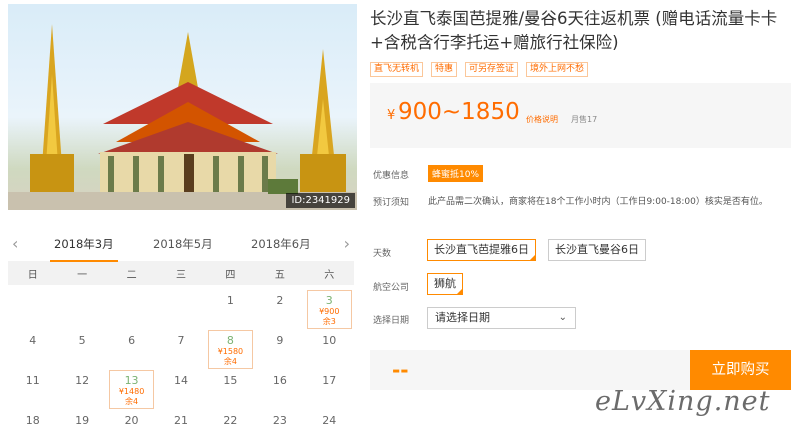 The image size is (800, 438). What do you see at coordinates (382, 254) in the screenshot?
I see `days-label: 天数` at bounding box center [382, 254].